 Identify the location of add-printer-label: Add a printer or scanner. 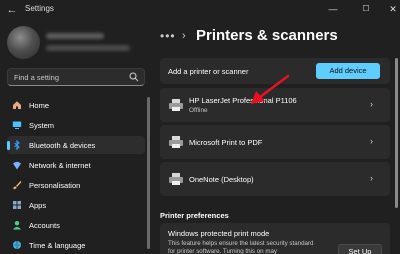
(208, 71).